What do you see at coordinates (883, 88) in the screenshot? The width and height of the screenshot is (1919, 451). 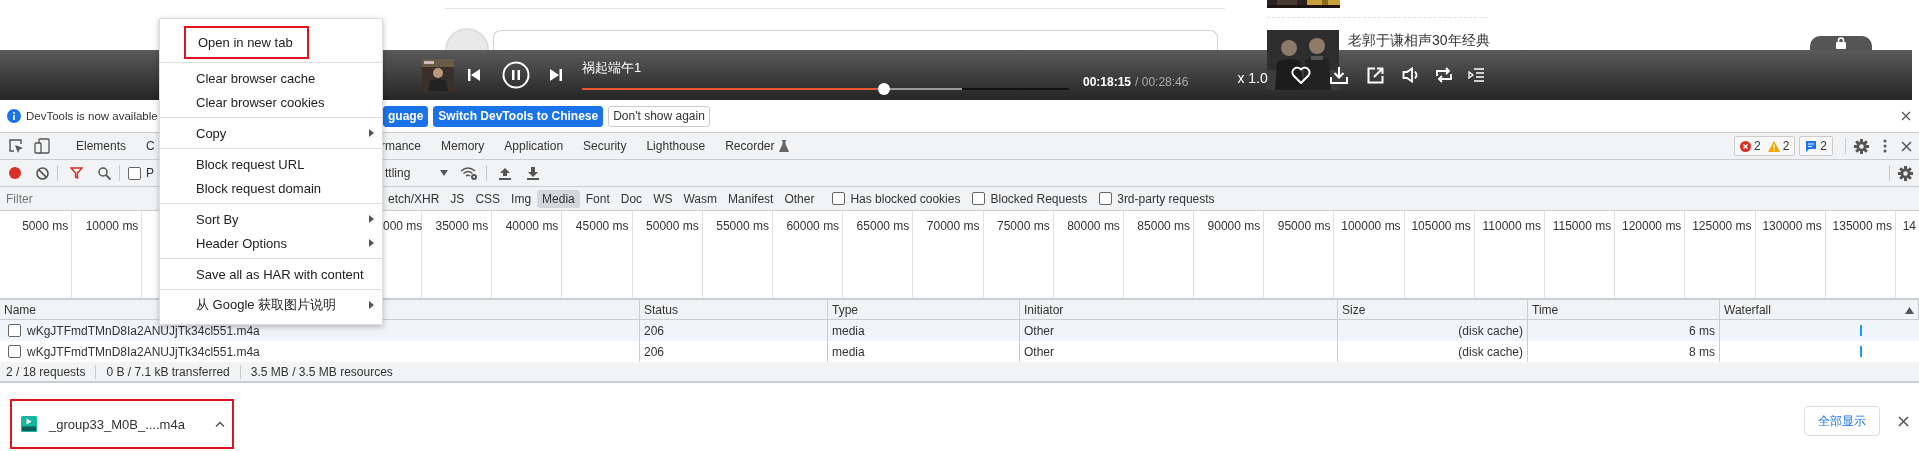 I see `progress-handle` at bounding box center [883, 88].